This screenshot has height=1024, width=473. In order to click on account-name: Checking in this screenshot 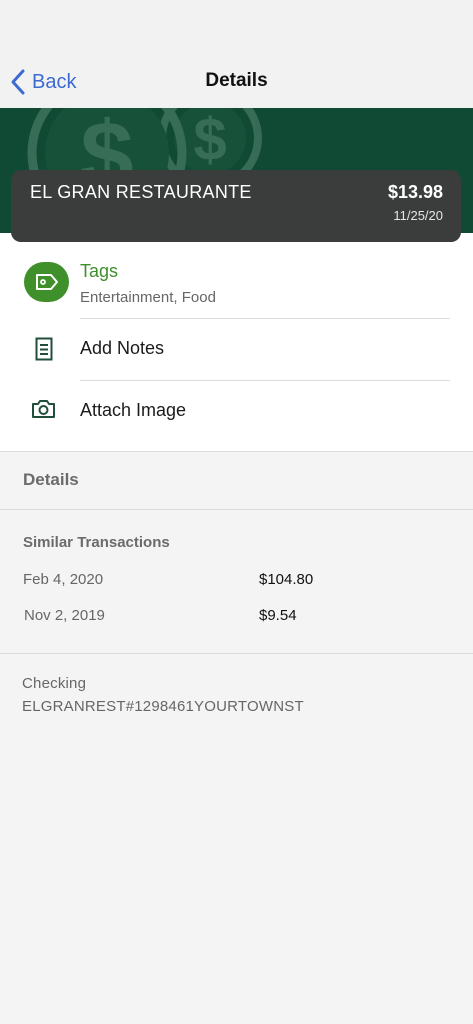, I will do `click(54, 683)`.